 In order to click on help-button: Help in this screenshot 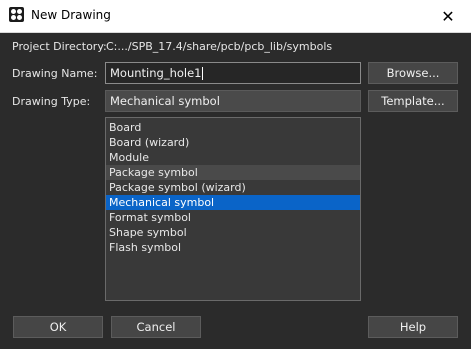, I will do `click(413, 327)`.